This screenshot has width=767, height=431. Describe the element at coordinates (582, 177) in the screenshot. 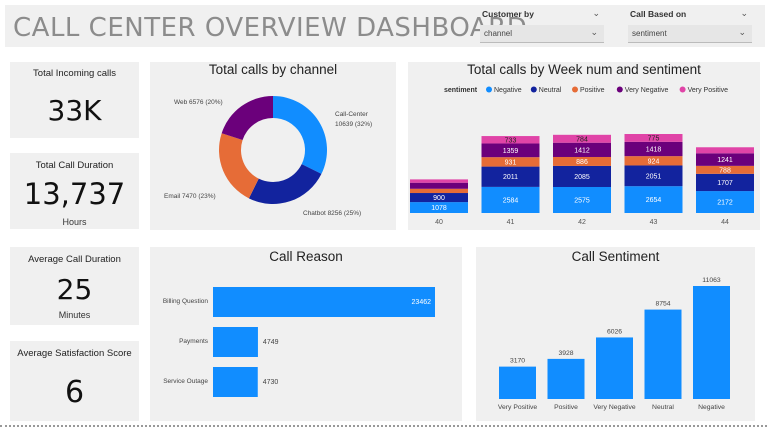

I see `data-label: 2085` at that location.